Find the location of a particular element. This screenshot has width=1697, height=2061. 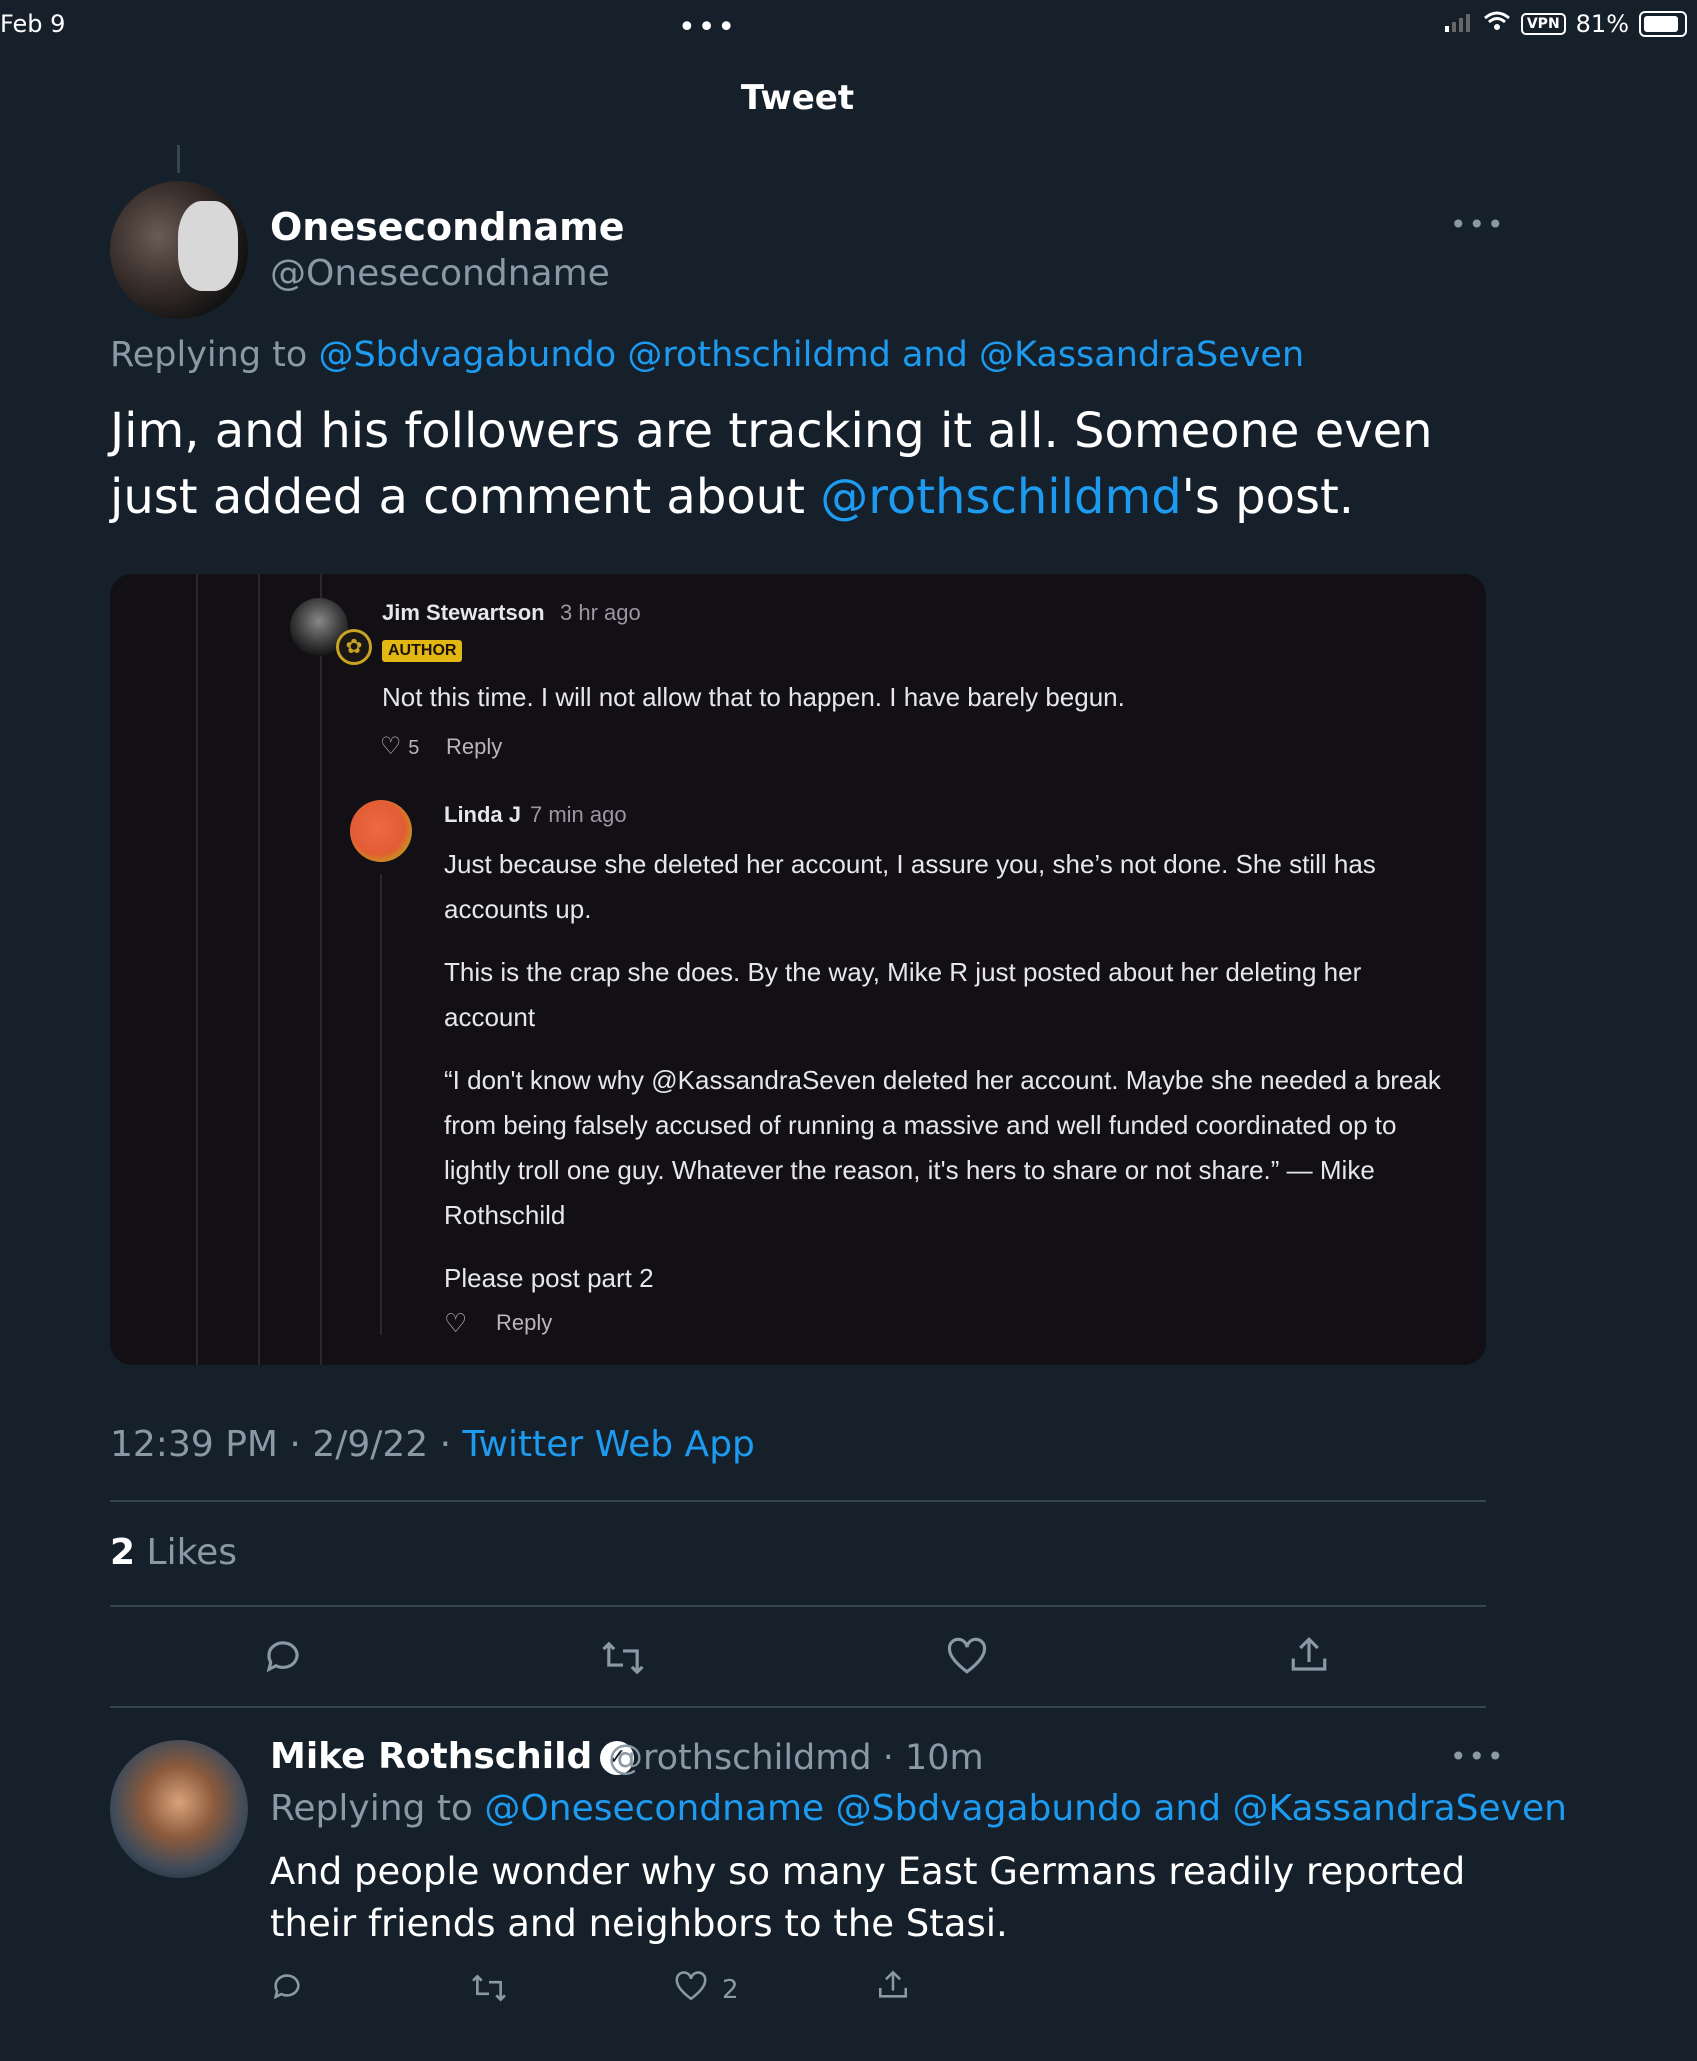

status-date: Feb 9 is located at coordinates (33, 24).